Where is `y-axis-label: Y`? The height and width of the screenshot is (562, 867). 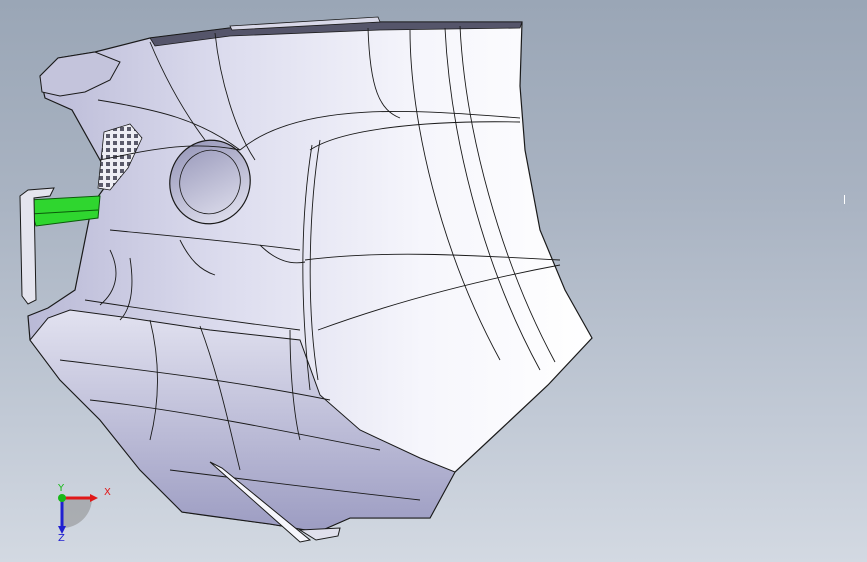 y-axis-label: Y is located at coordinates (61, 488).